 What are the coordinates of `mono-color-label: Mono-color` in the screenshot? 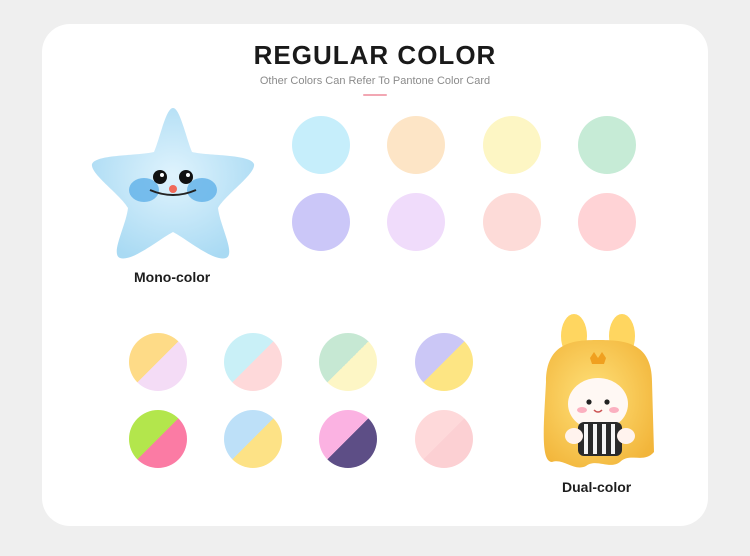 It's located at (172, 277).